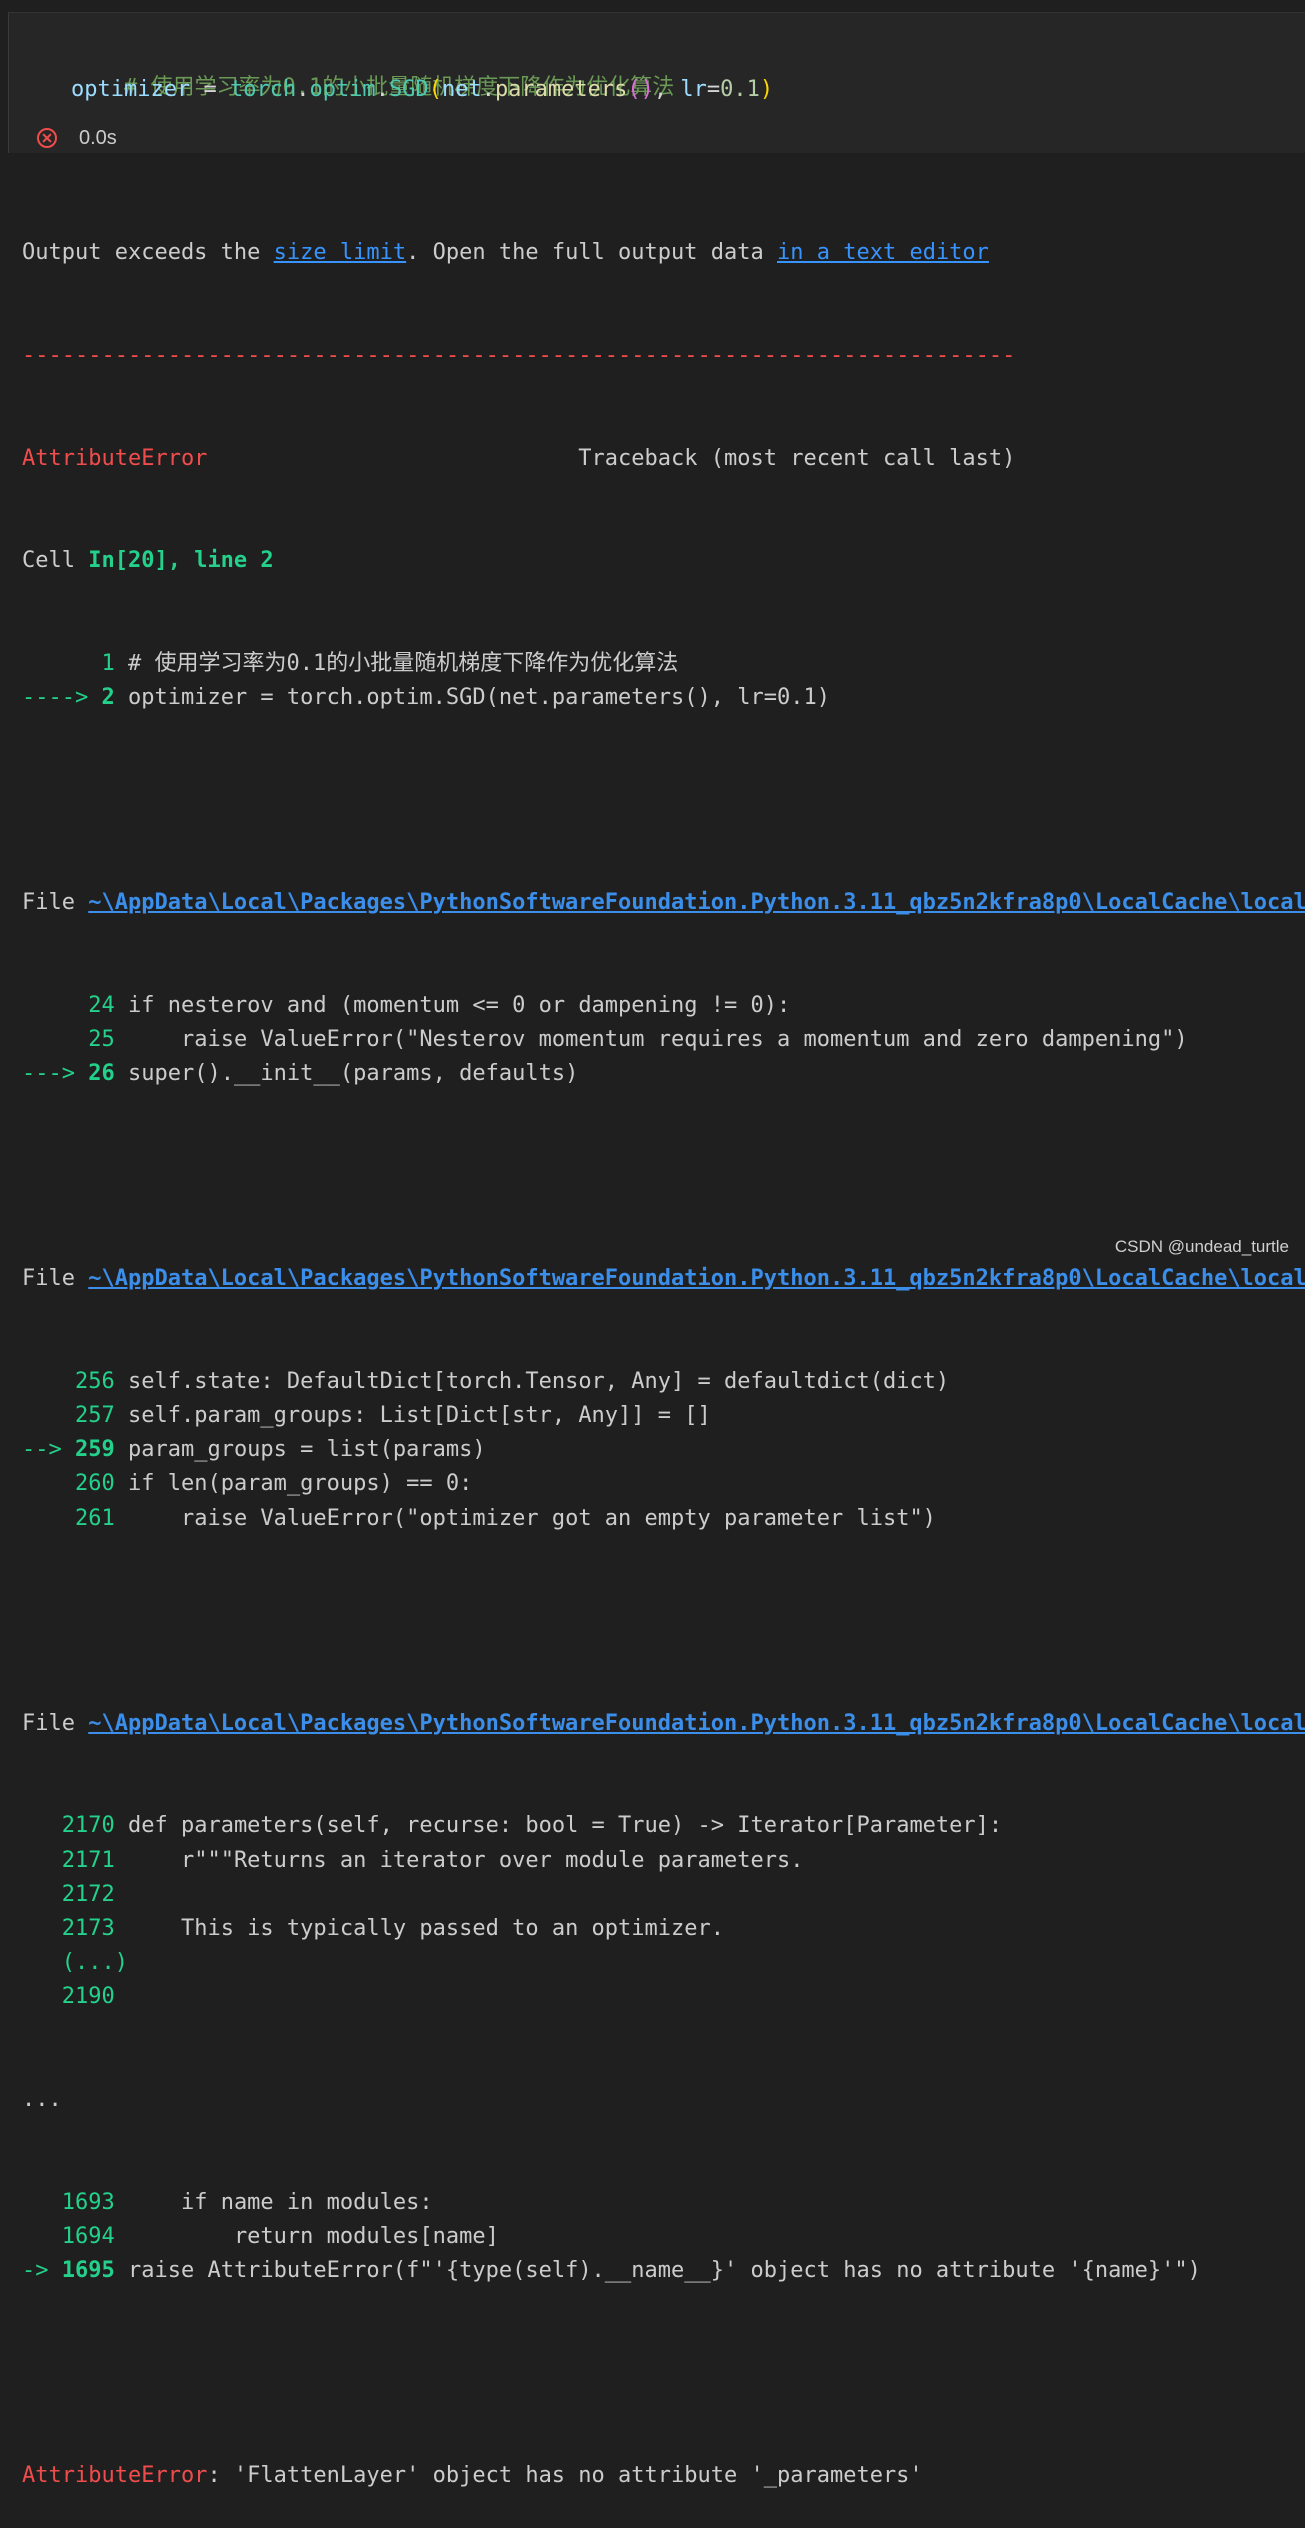  Describe the element at coordinates (461, 89) in the screenshot. I see `code-token-obj: net` at that location.